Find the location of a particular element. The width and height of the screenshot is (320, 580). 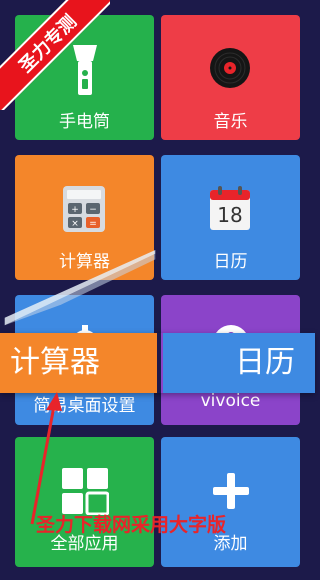

watermark-text: 圣力下载网采用大字版 is located at coordinates (131, 525).